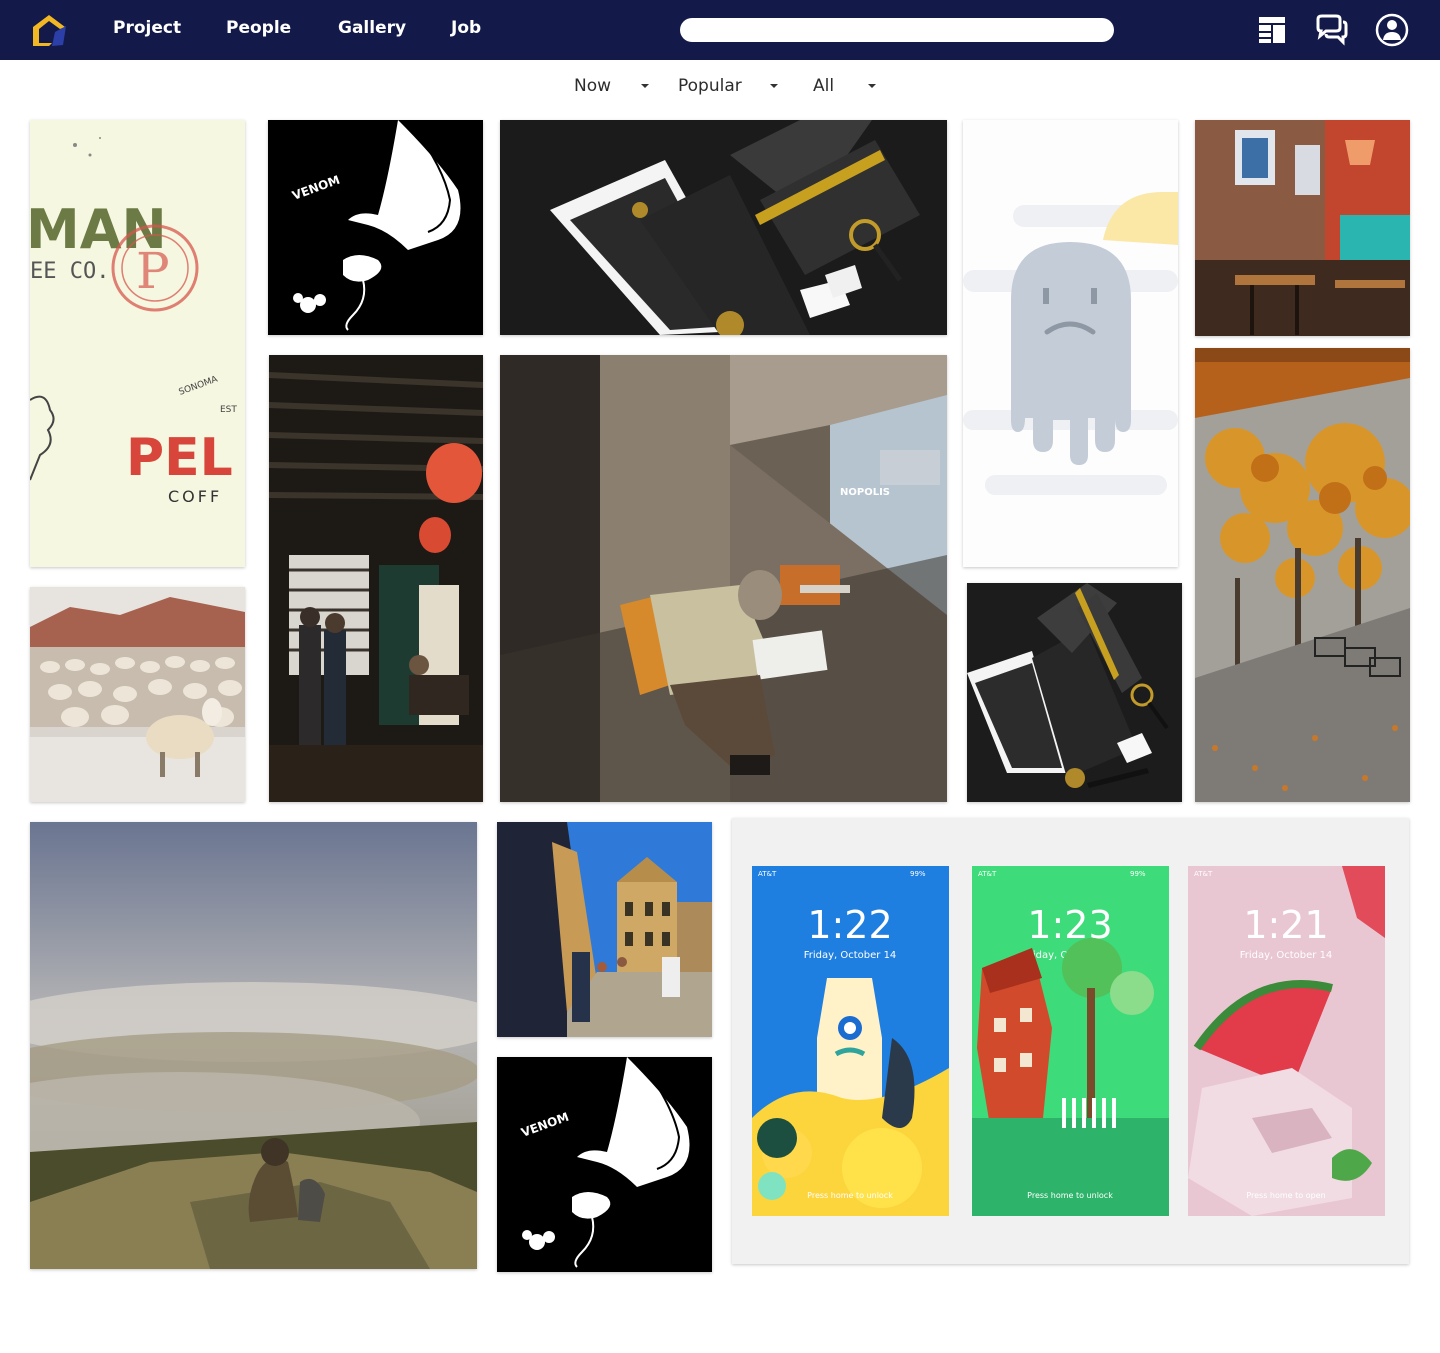 The width and height of the screenshot is (1440, 1353). I want to click on ghost-illustration-image, so click(1070, 343).